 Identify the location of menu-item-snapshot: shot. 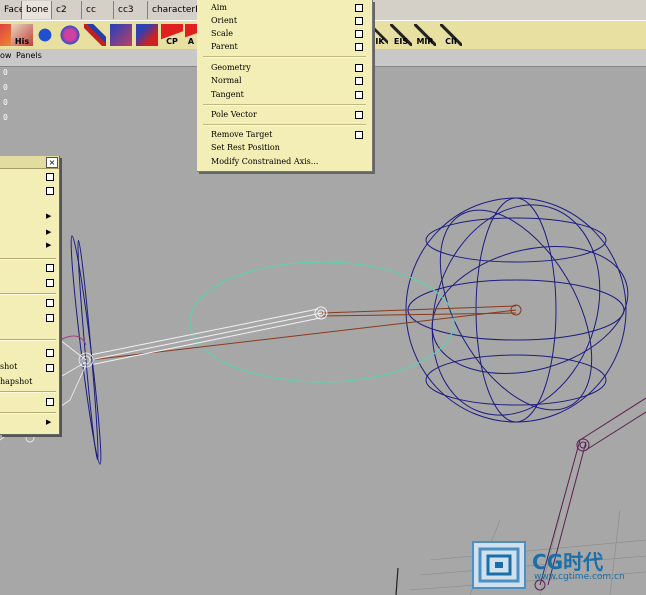
(8, 366).